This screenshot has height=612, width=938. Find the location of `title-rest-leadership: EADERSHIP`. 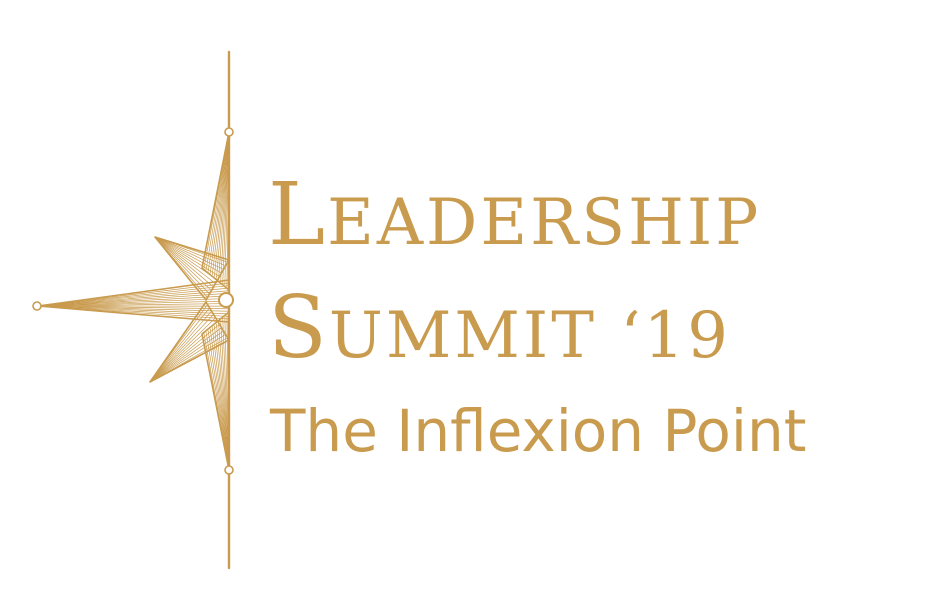

title-rest-leadership: EADERSHIP is located at coordinates (544, 223).